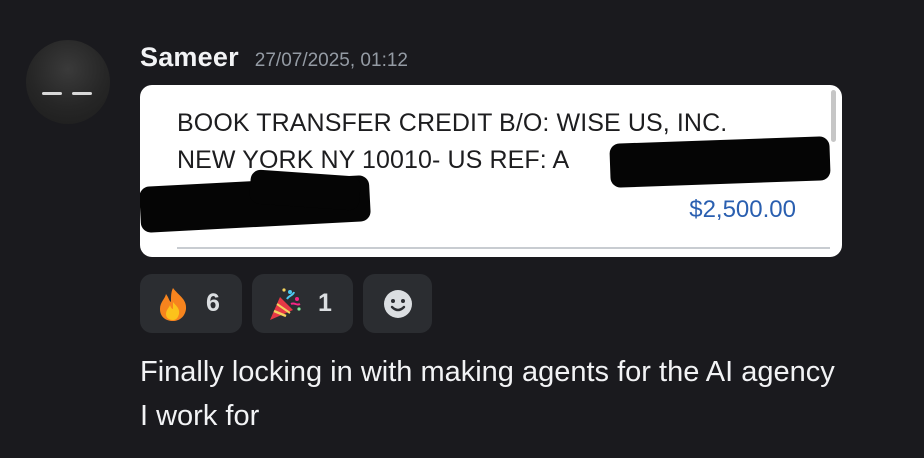 The image size is (924, 458). Describe the element at coordinates (503, 248) in the screenshot. I see `divider` at that location.